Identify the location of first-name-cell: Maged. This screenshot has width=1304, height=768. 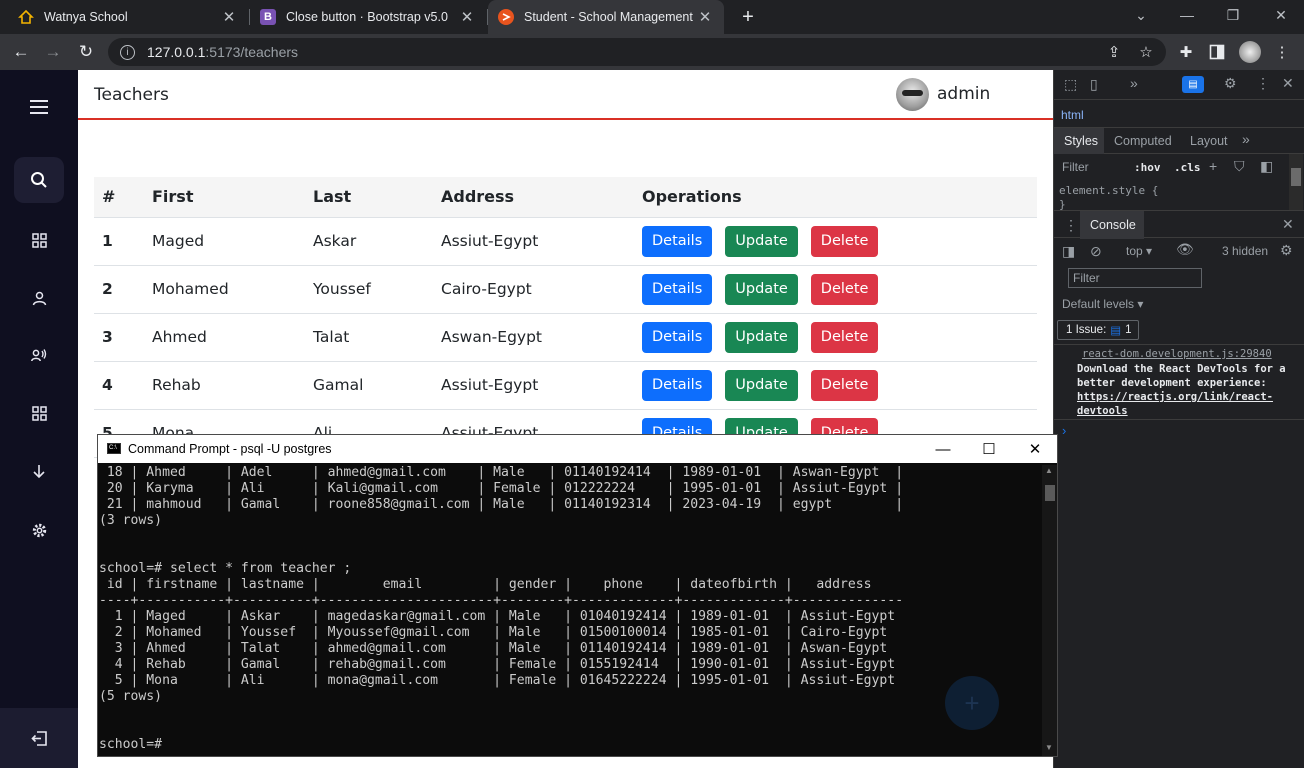
(224, 241).